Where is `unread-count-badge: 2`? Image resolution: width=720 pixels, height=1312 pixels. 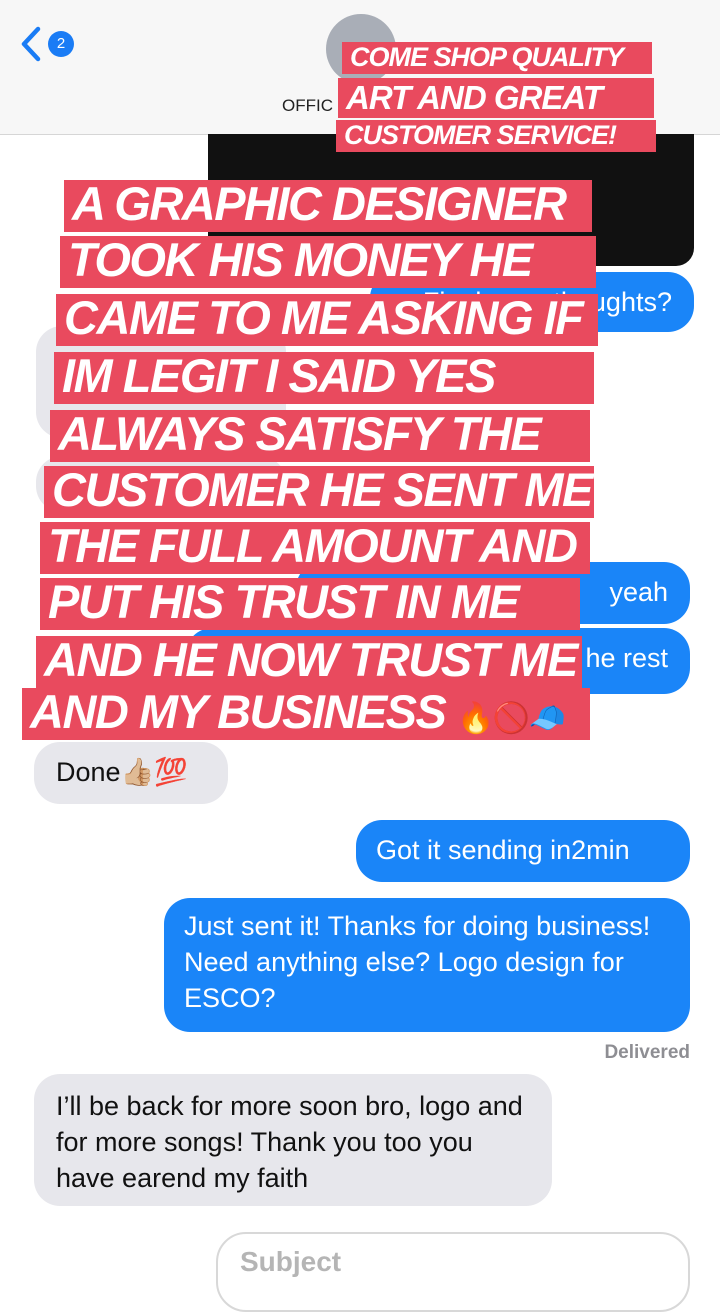
unread-count-badge: 2 is located at coordinates (61, 44).